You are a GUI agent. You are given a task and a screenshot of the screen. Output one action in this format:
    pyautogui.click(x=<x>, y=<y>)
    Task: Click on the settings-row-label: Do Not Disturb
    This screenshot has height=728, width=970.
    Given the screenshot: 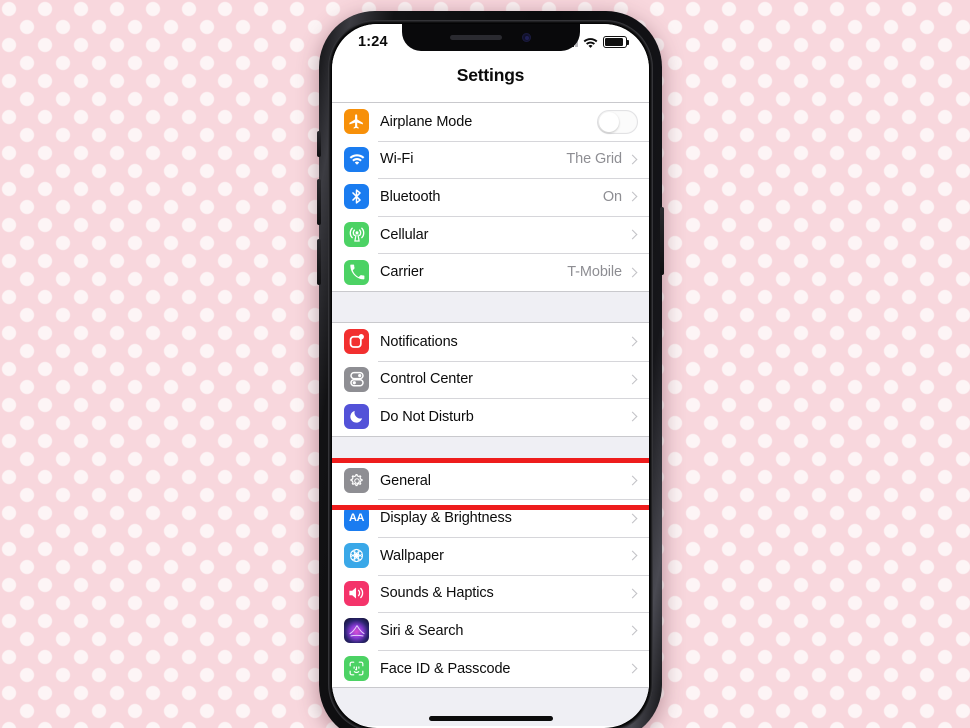 What is the action you would take?
    pyautogui.click(x=427, y=416)
    